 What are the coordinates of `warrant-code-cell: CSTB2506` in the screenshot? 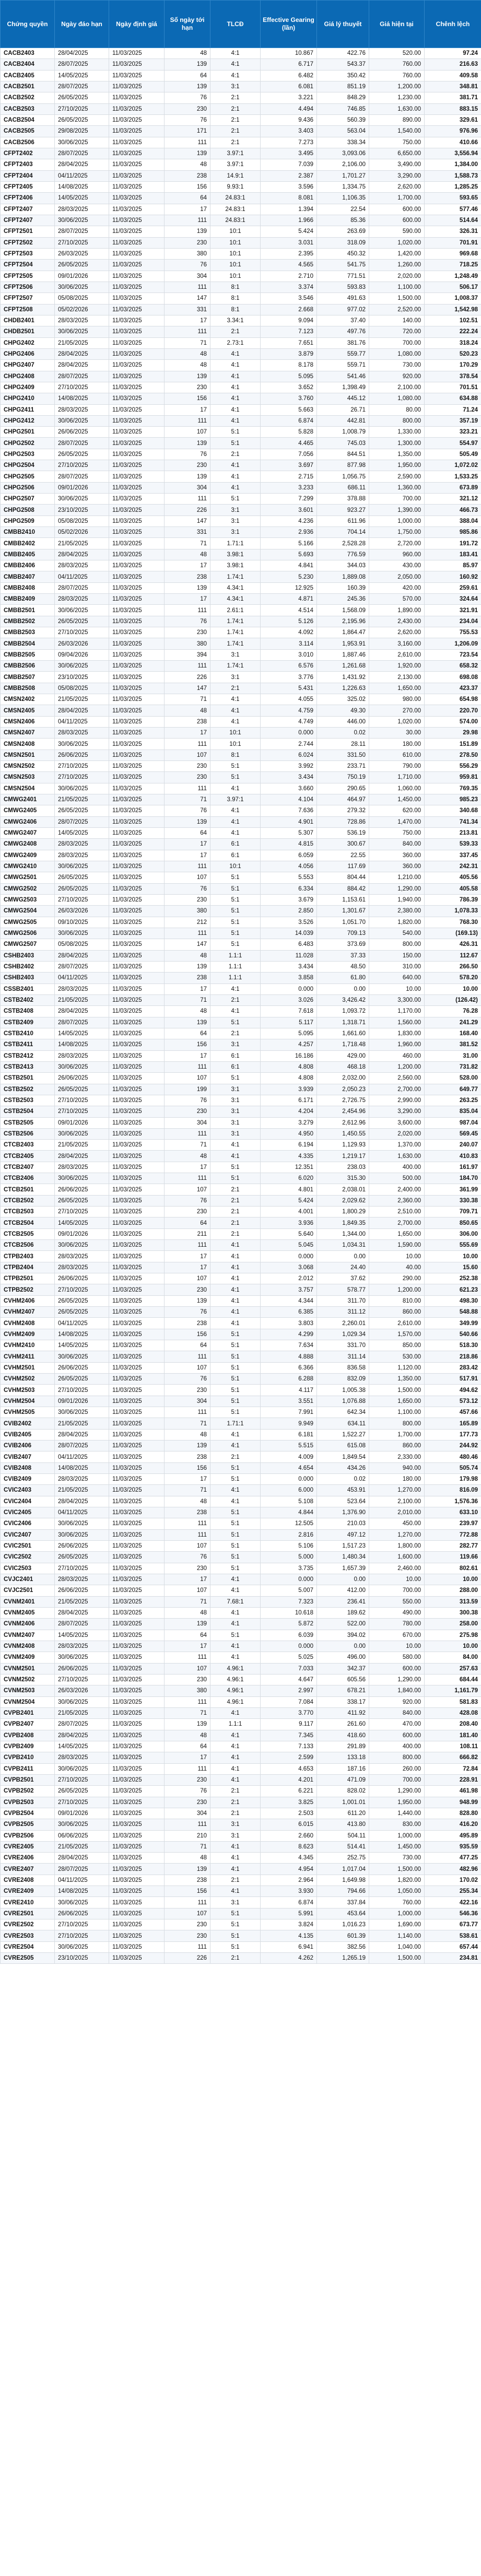 It's located at (28, 1134).